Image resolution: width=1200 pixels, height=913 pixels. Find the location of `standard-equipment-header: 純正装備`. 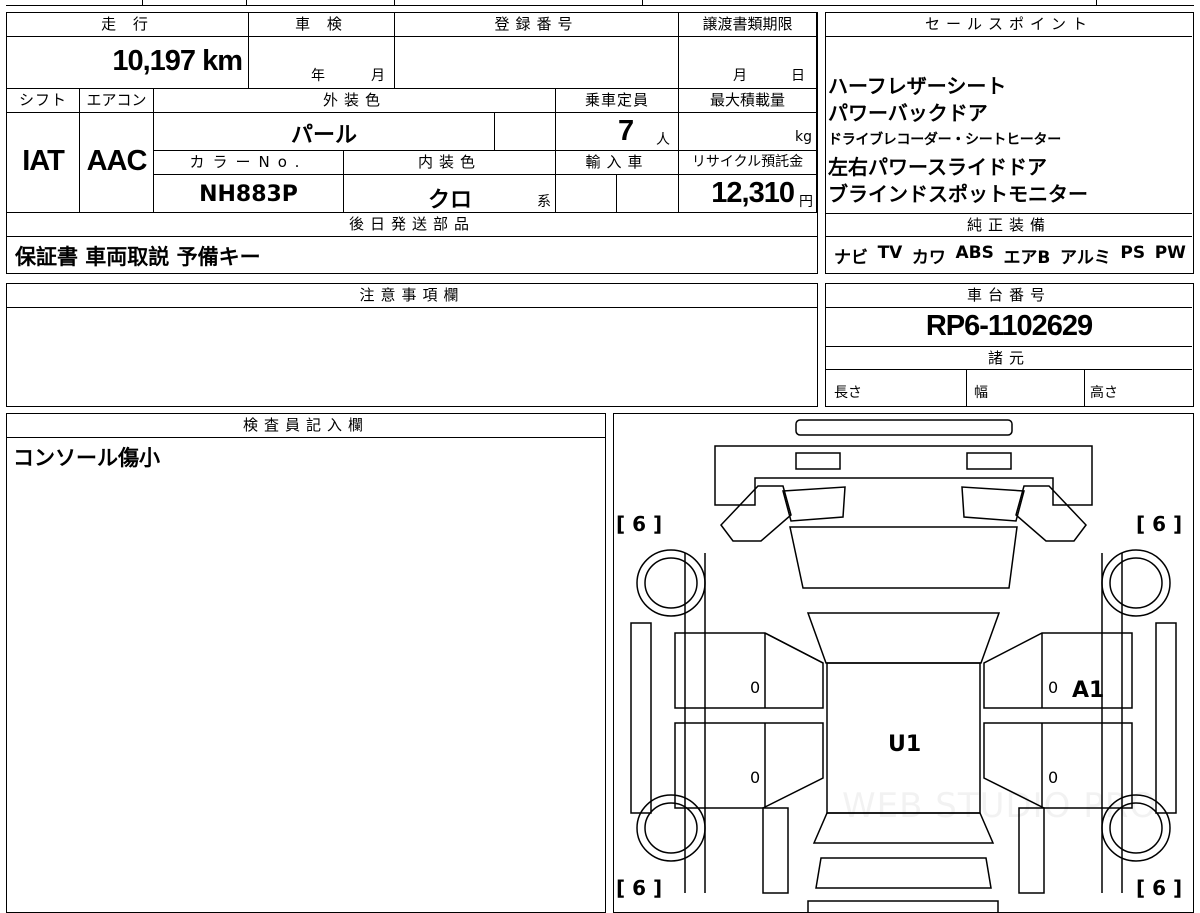

standard-equipment-header: 純正装備 is located at coordinates (1009, 225).